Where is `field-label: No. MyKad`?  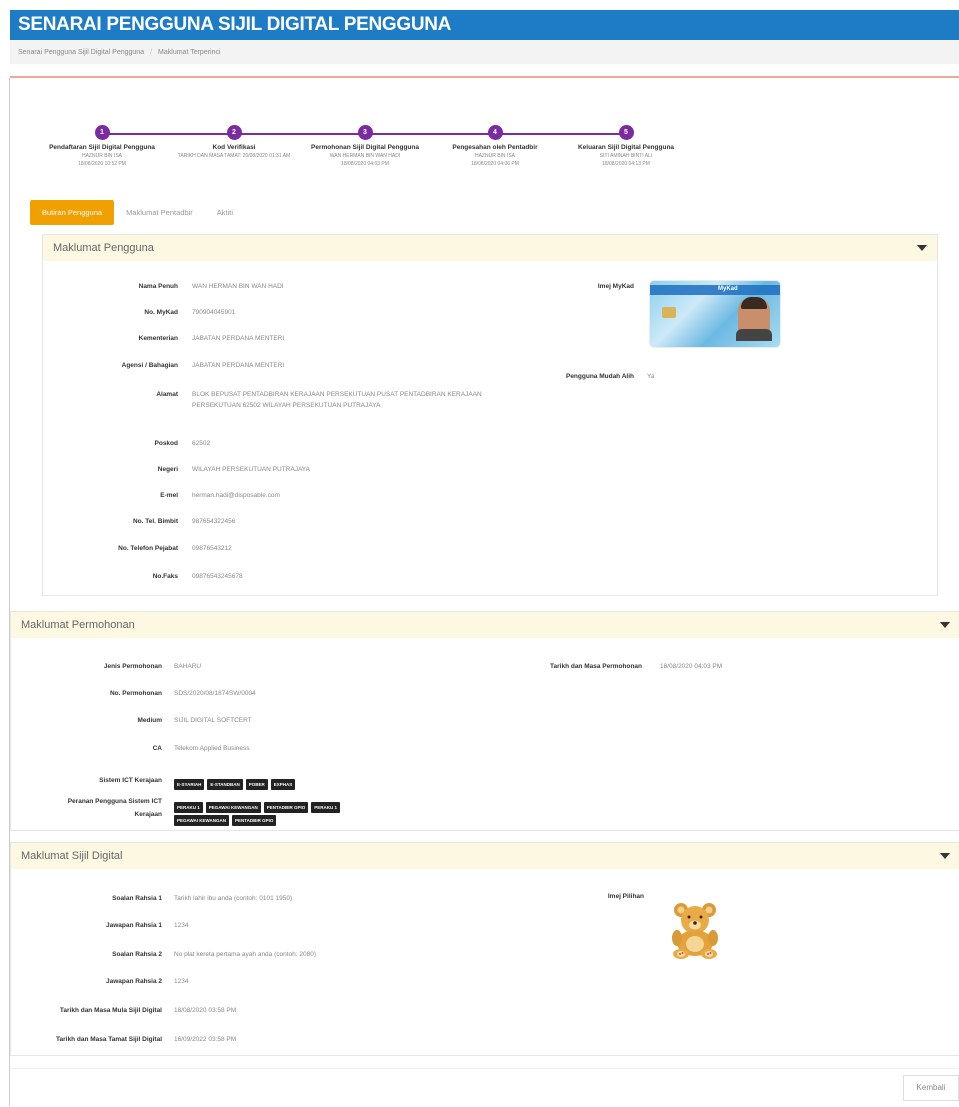 field-label: No. MyKad is located at coordinates (161, 312).